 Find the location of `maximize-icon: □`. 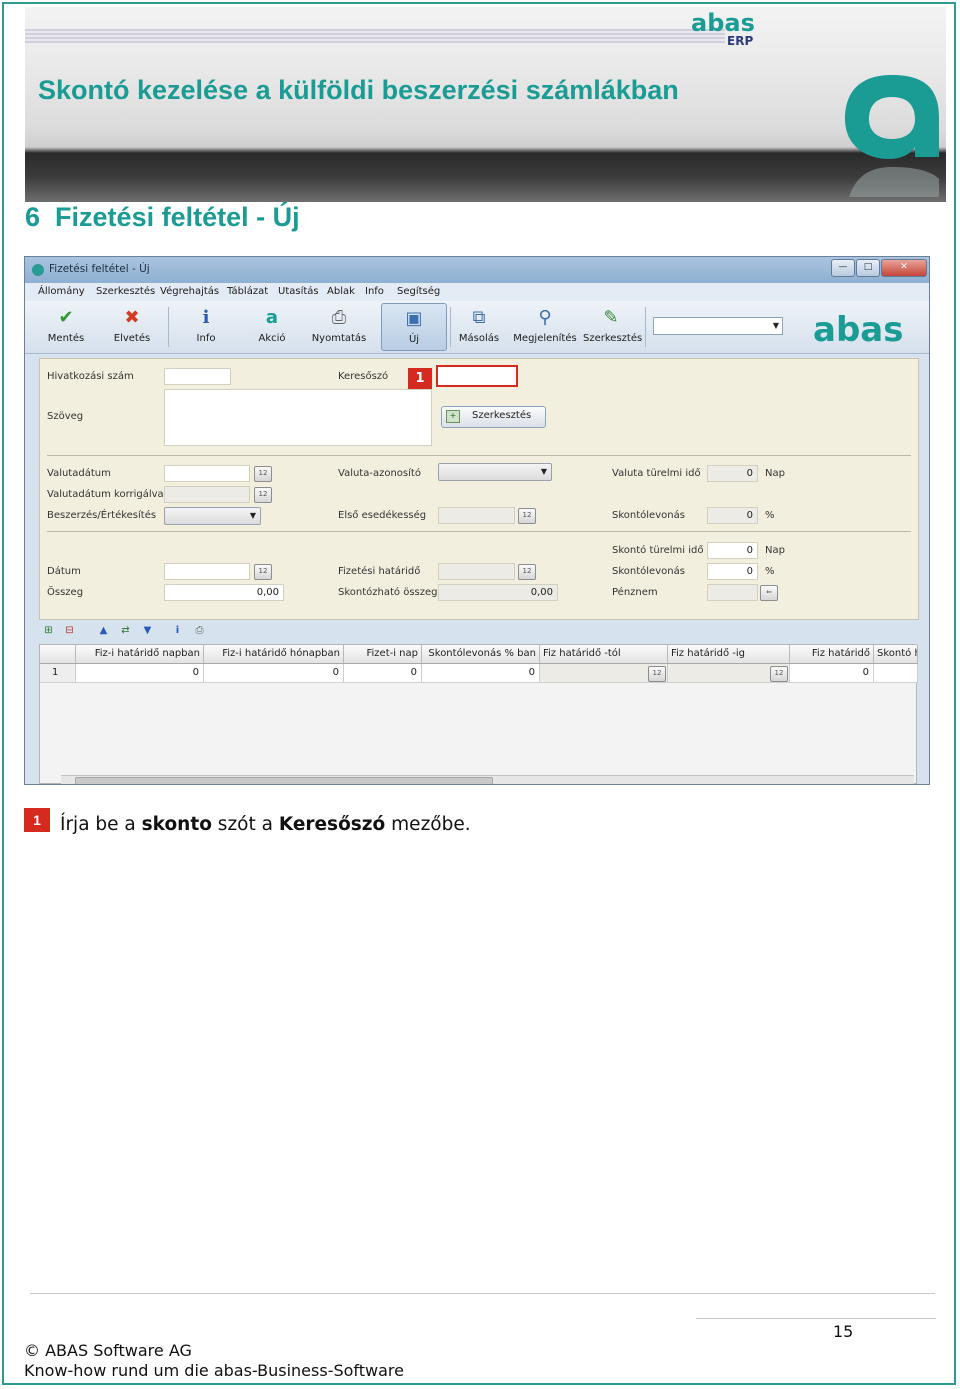

maximize-icon: □ is located at coordinates (868, 268).